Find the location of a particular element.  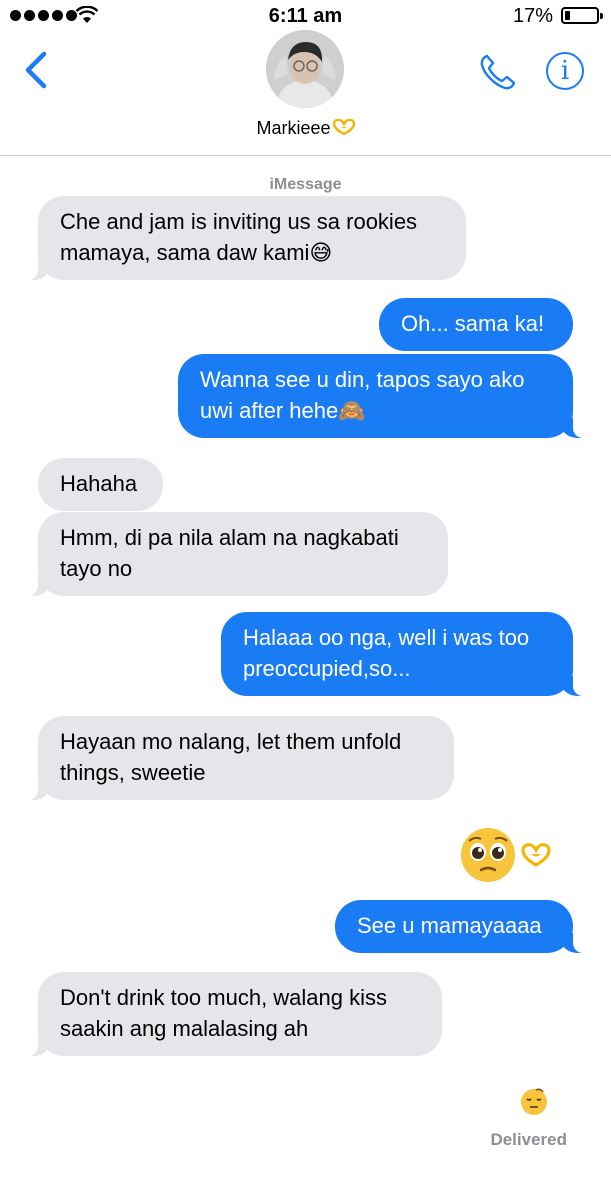

outgoing-message: See u mamayaaaa is located at coordinates (461, 926).